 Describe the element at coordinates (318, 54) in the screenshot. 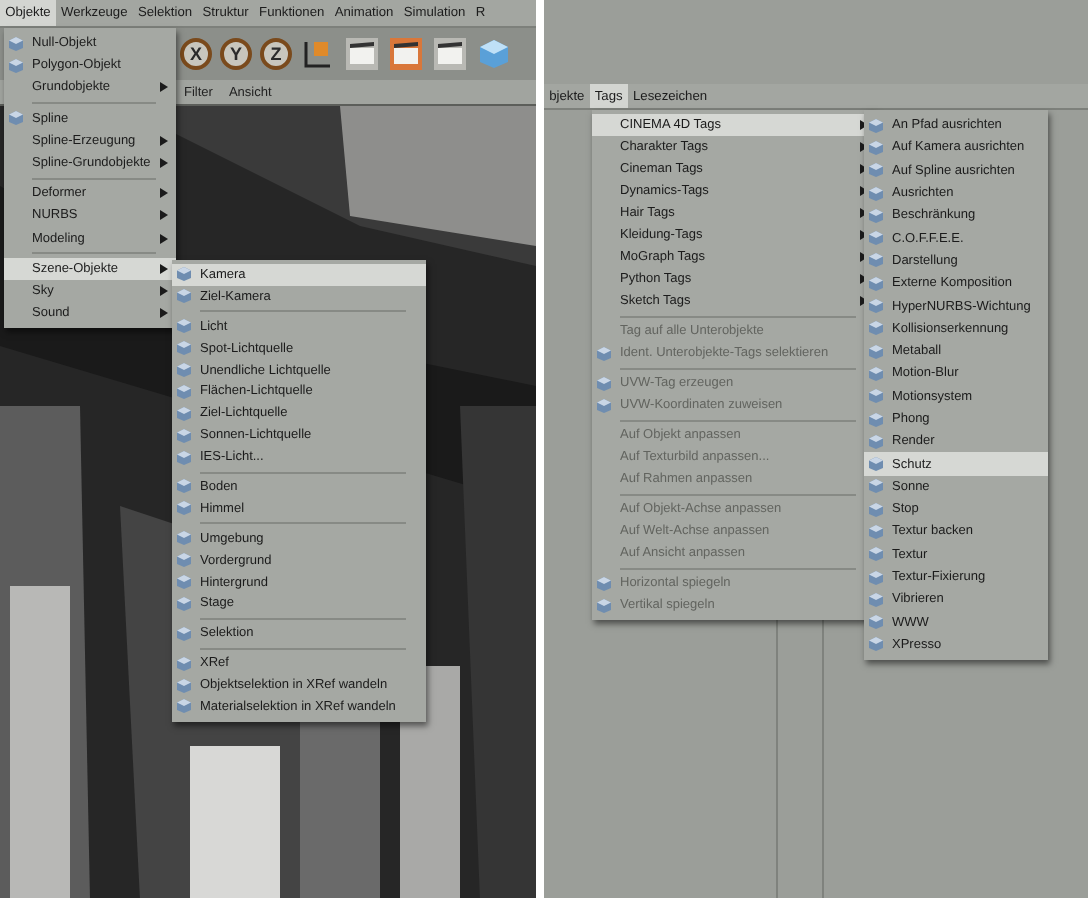

I see `axes-icon` at that location.